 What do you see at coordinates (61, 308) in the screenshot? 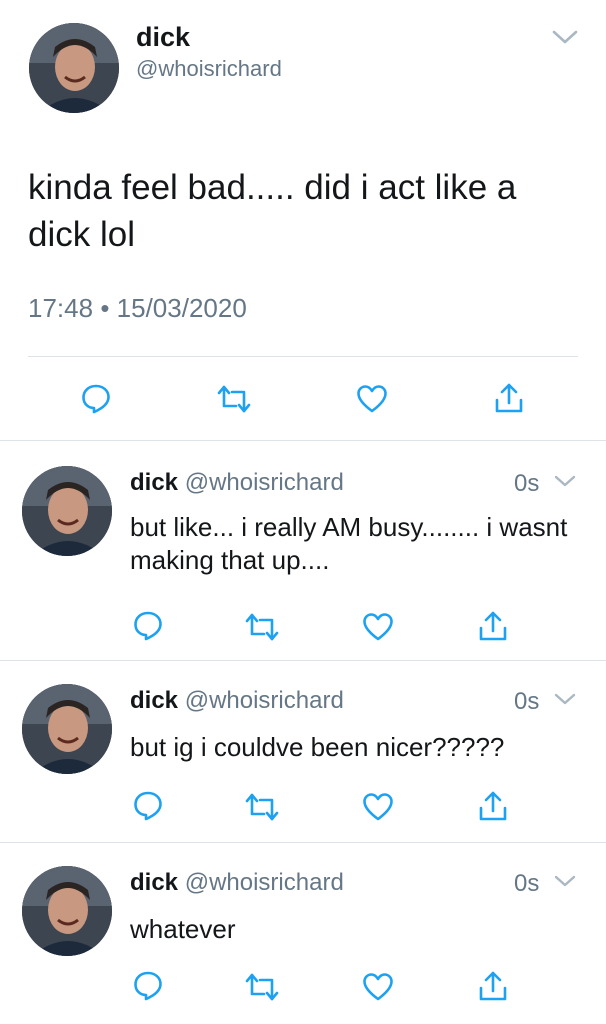
I see `tweet-time: 17:48` at bounding box center [61, 308].